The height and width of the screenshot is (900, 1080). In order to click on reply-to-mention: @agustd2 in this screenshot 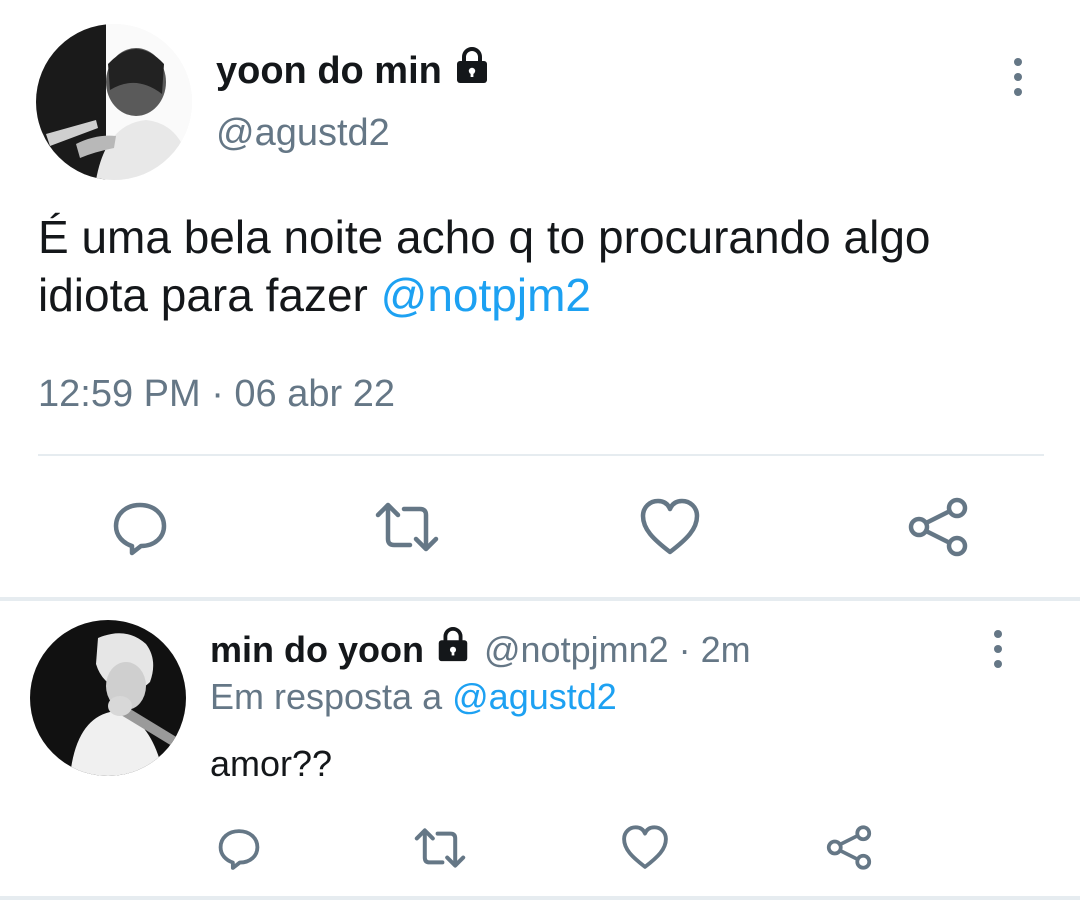, I will do `click(534, 696)`.